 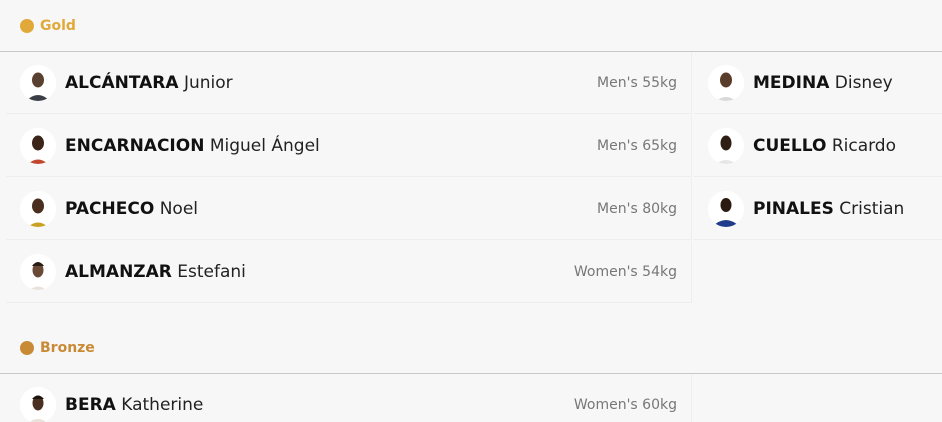 I want to click on athlete-row: ALCÁNTARA Junior Men's 55kg, so click(x=349, y=83).